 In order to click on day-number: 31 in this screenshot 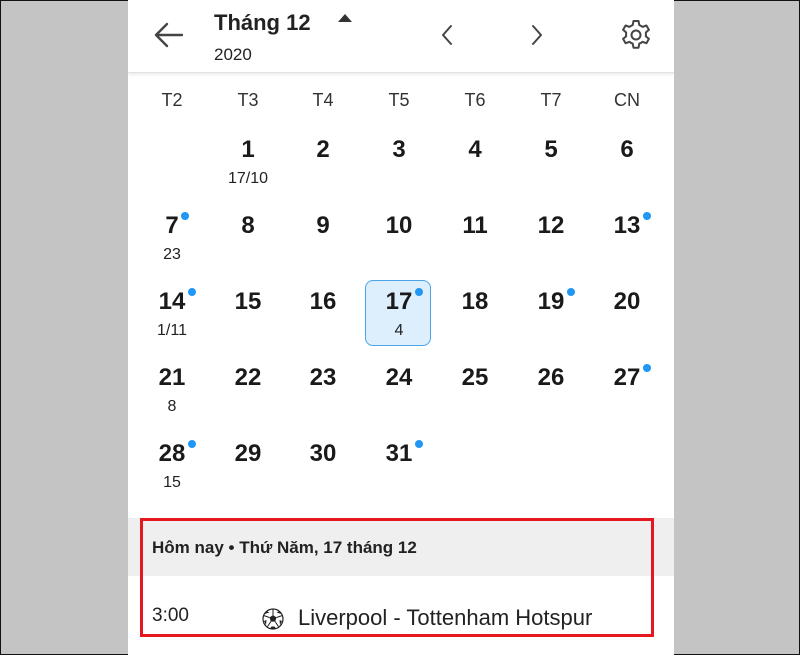, I will do `click(399, 453)`.